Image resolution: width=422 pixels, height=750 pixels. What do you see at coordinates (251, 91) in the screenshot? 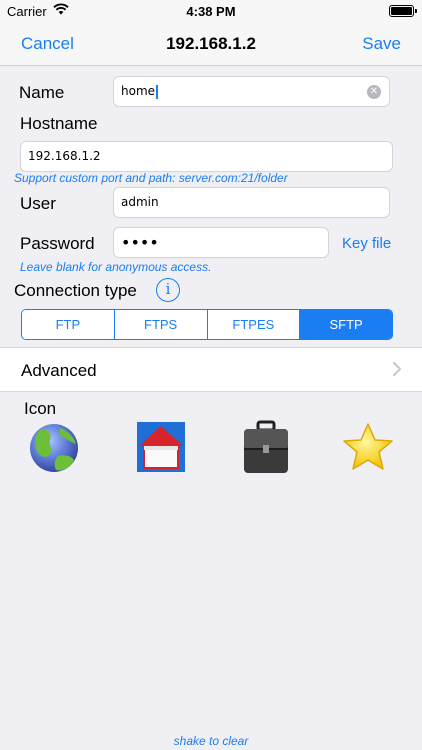
I see `name-field: home ✕` at bounding box center [251, 91].